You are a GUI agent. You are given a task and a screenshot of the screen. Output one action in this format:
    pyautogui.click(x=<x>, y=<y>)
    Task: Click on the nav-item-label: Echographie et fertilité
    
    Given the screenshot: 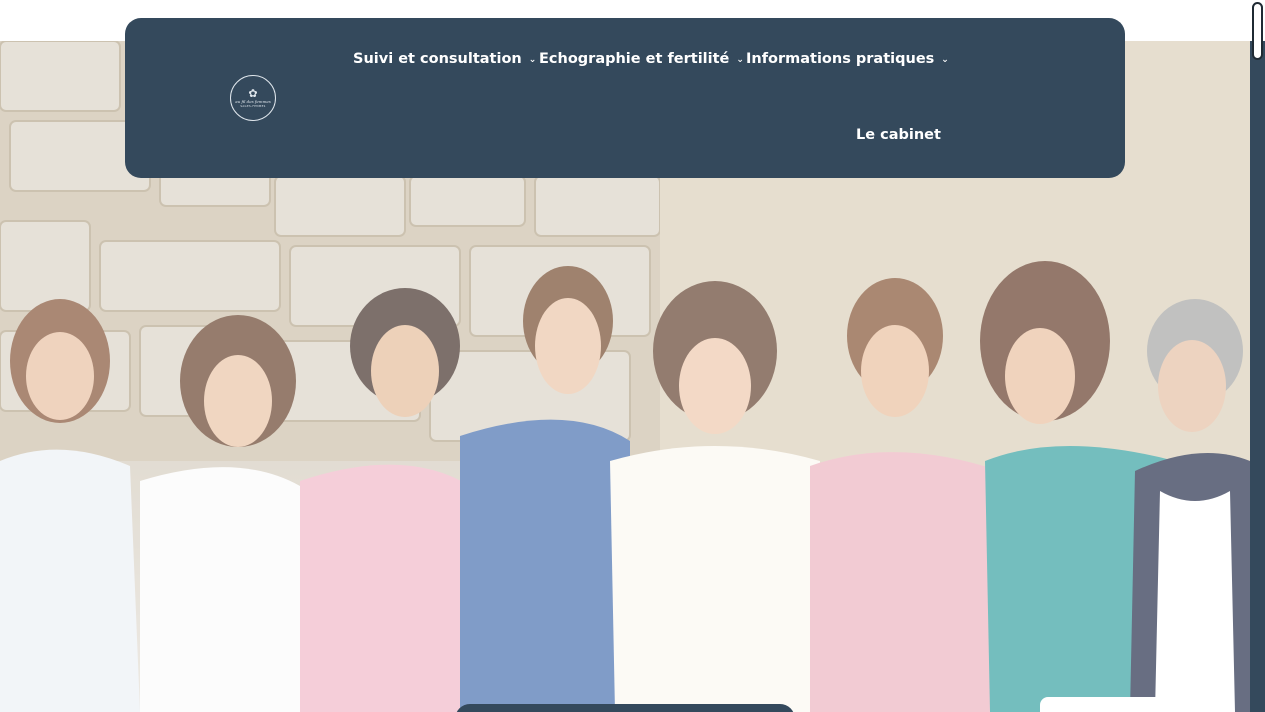 What is the action you would take?
    pyautogui.click(x=634, y=59)
    